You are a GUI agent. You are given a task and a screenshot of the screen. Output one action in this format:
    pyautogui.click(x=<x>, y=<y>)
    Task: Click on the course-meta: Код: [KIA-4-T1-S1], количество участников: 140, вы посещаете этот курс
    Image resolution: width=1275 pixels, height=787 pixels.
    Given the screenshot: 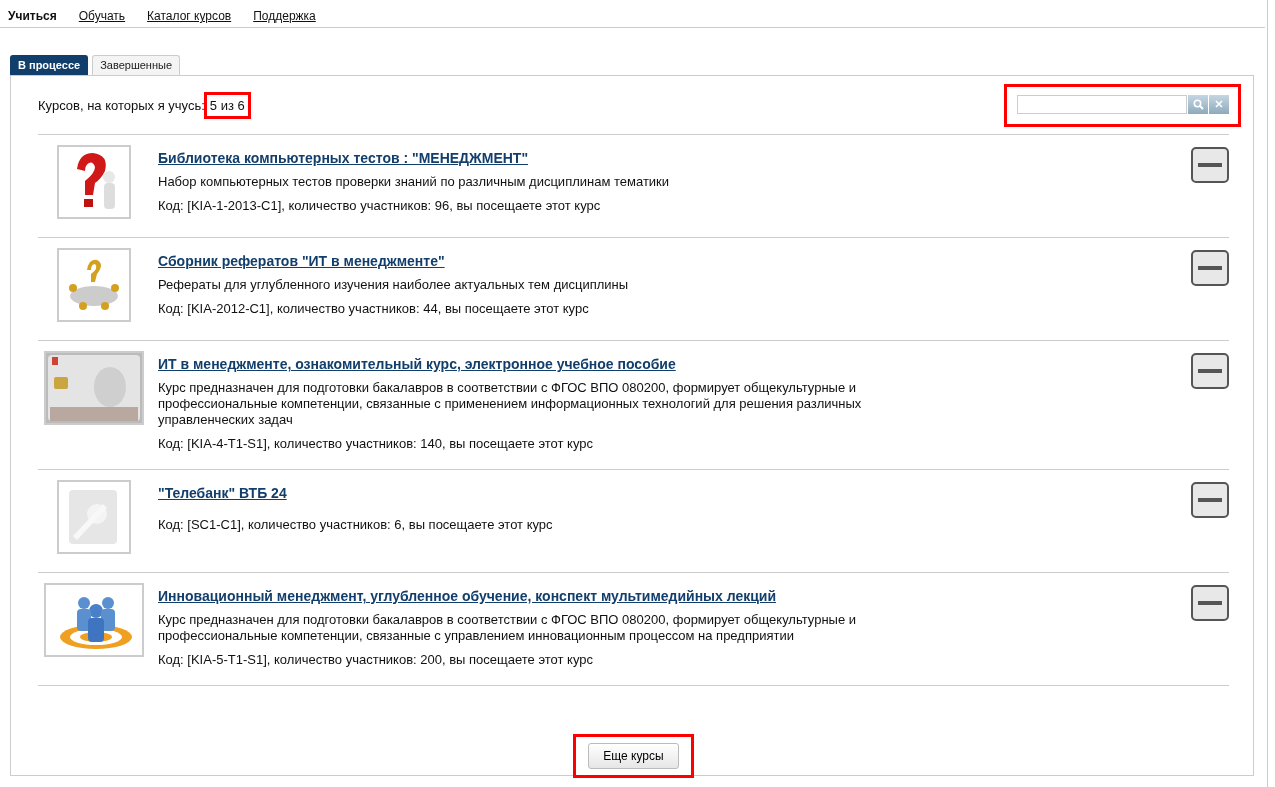 What is the action you would take?
    pyautogui.click(x=376, y=443)
    